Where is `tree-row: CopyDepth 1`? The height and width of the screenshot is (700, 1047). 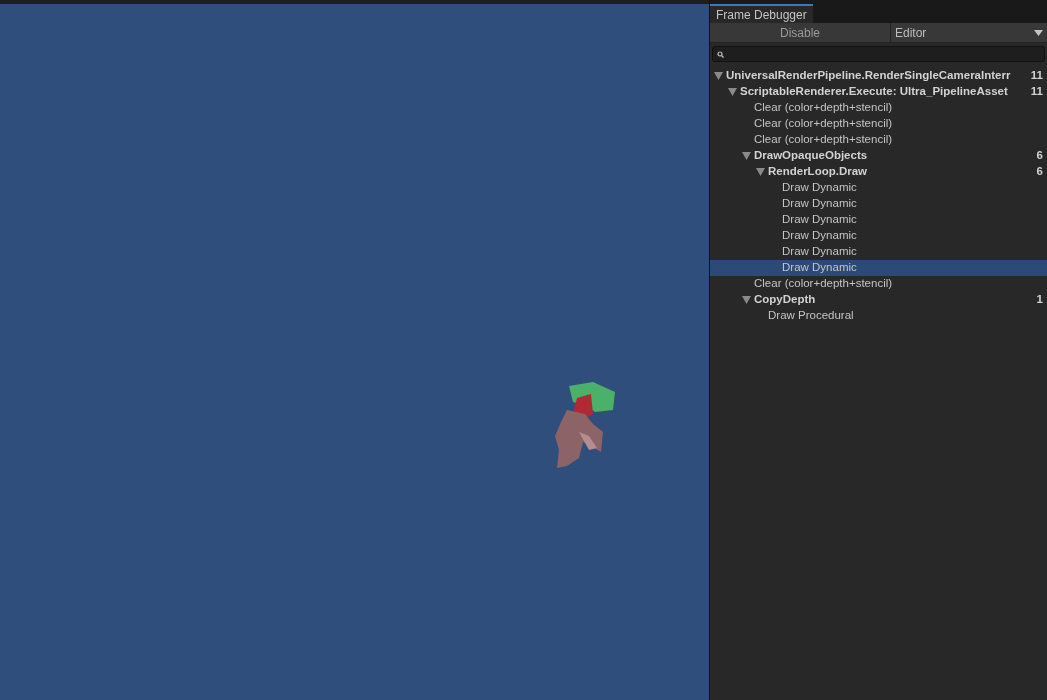 tree-row: CopyDepth 1 is located at coordinates (878, 300).